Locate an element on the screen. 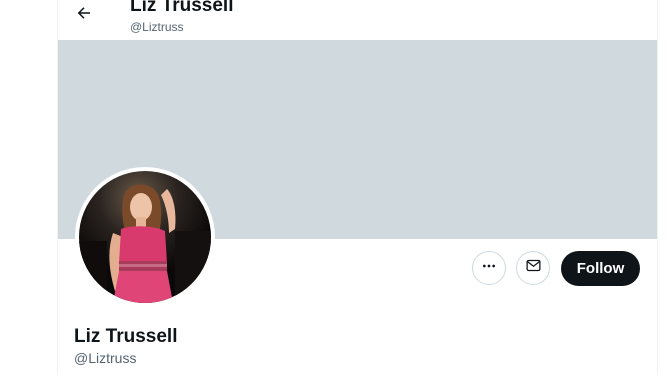 This screenshot has height=375, width=669. arrow-left-icon is located at coordinates (84, 15).